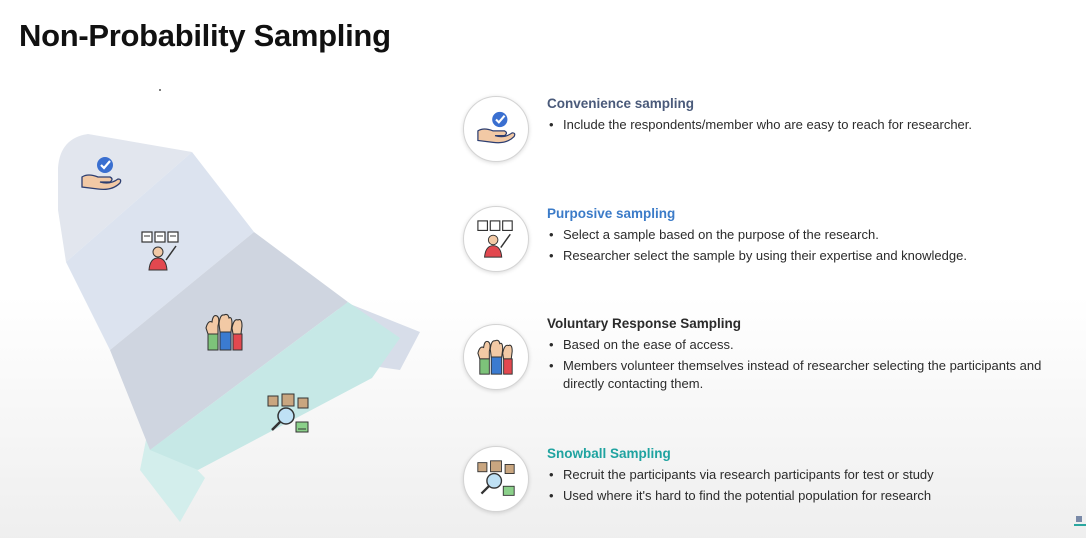 This screenshot has height=538, width=1086. Describe the element at coordinates (375, 335) in the screenshot. I see `rocket-fin-right` at that location.